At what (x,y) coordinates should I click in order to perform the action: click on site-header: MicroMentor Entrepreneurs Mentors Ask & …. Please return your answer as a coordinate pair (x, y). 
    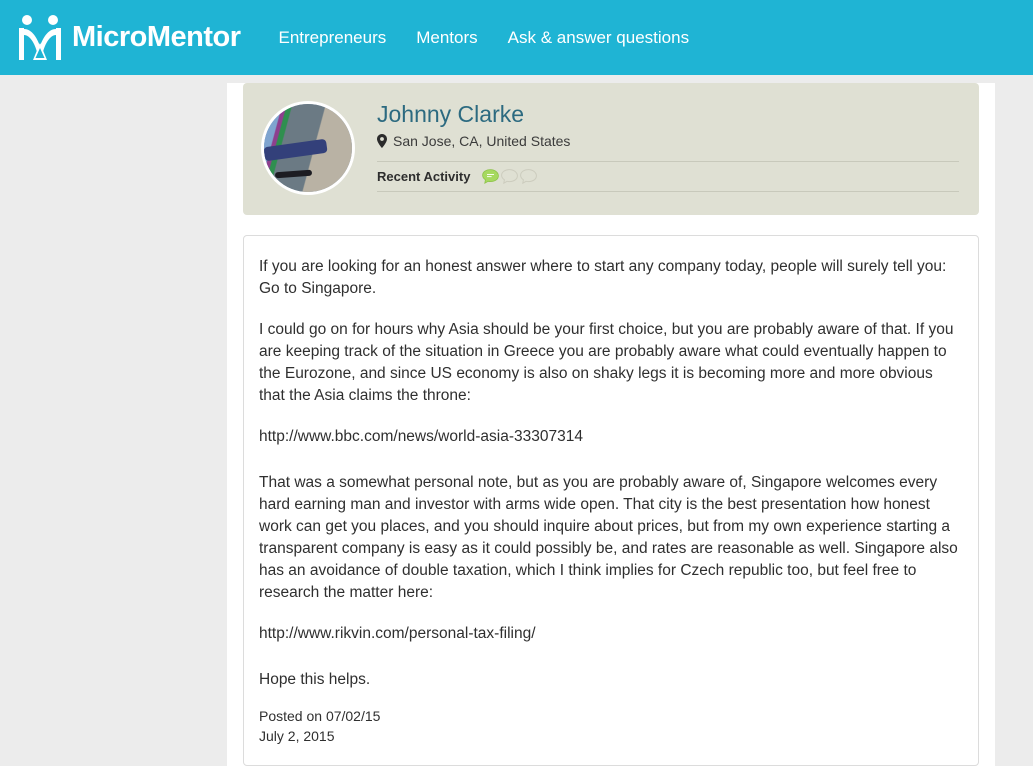
    Looking at the image, I should click on (516, 37).